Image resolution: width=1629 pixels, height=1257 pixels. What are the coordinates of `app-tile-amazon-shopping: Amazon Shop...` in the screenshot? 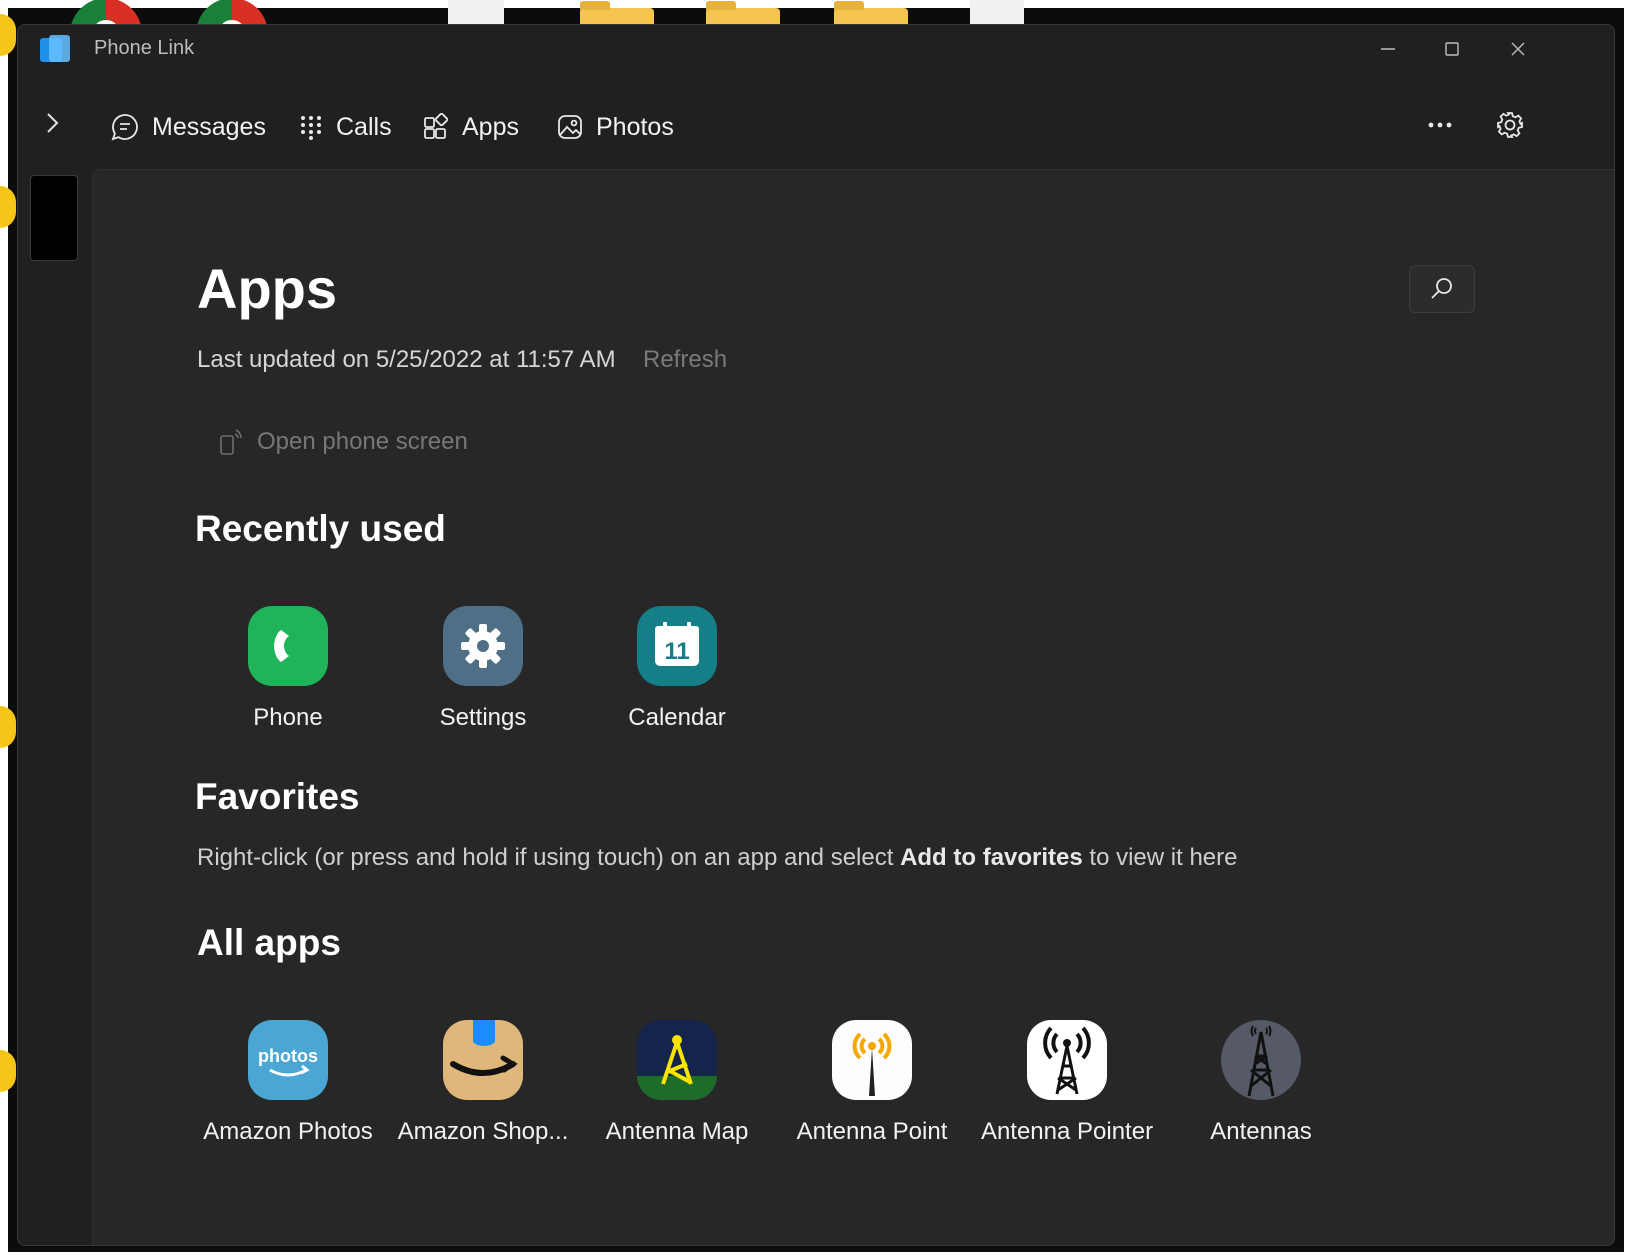 It's located at (483, 1083).